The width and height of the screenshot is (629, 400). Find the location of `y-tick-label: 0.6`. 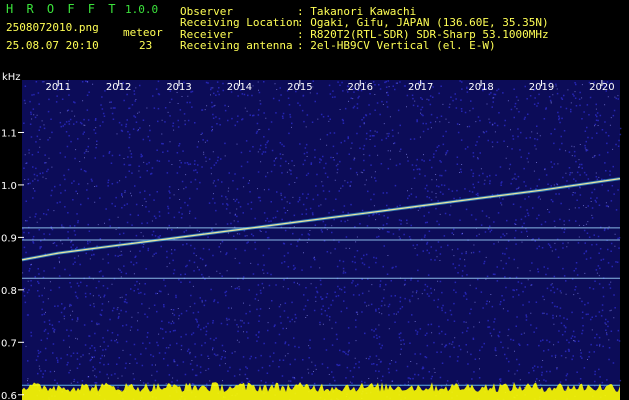

y-tick-label: 0.6 is located at coordinates (9, 395).